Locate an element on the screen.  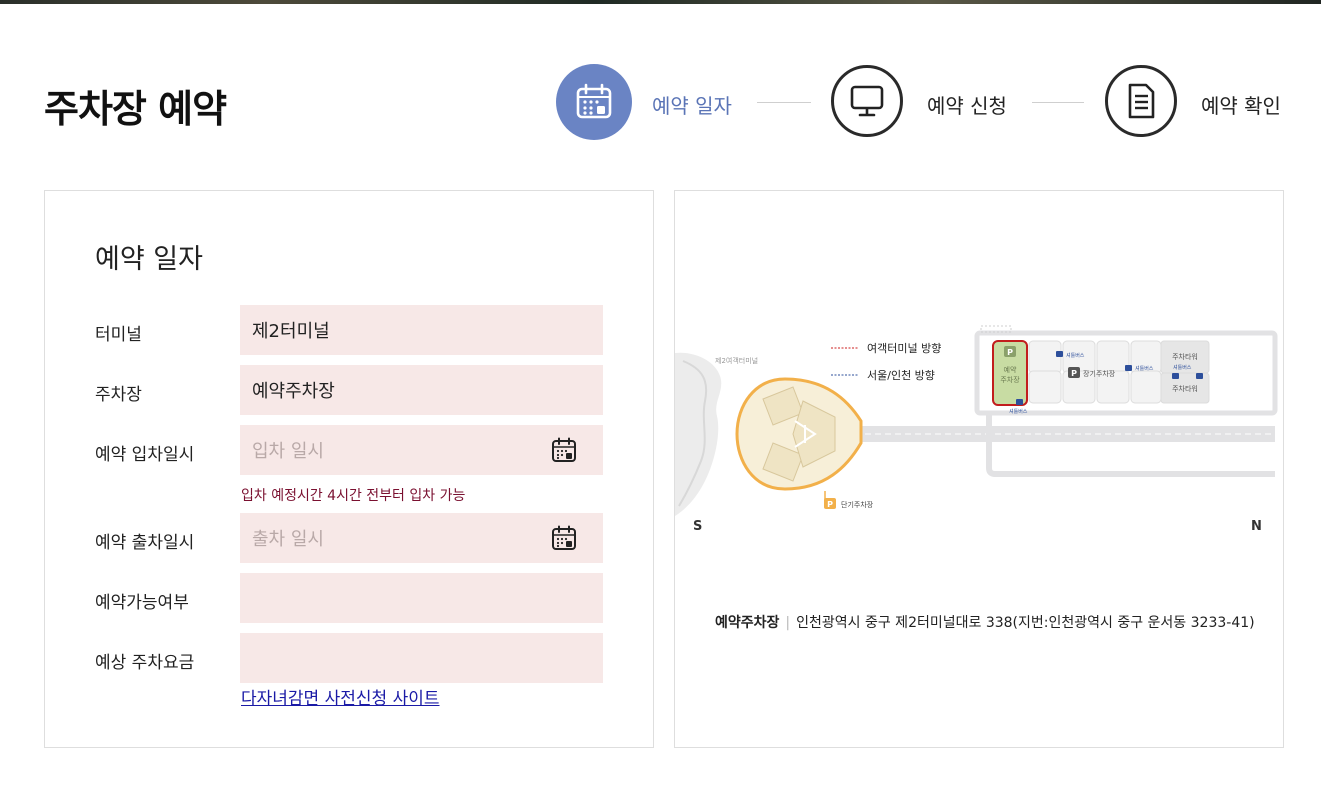
legend-seoul-text: 서울/인천 방향 is located at coordinates (901, 375).